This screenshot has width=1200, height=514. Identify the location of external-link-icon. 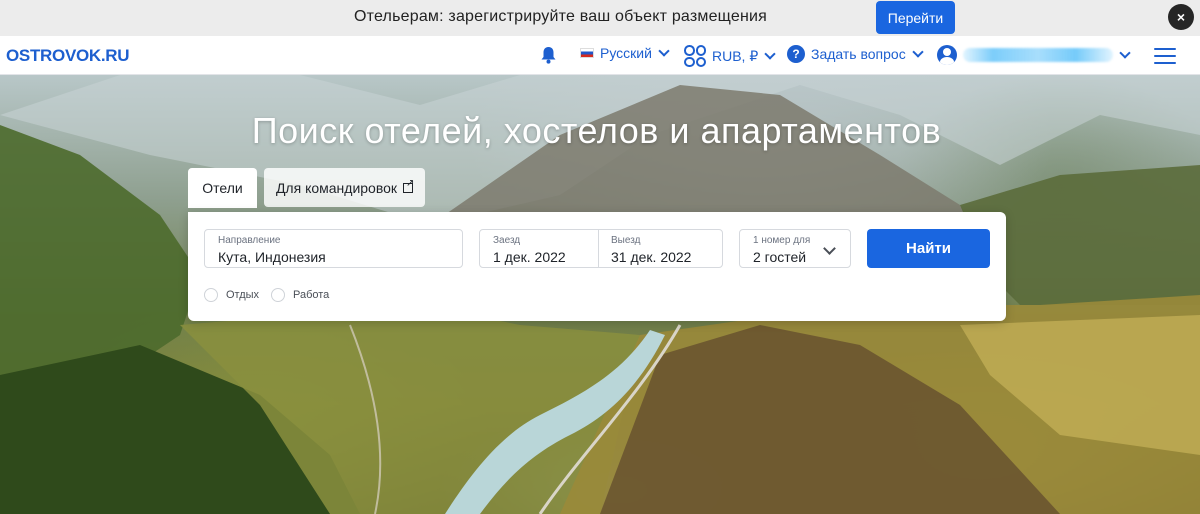
(408, 185).